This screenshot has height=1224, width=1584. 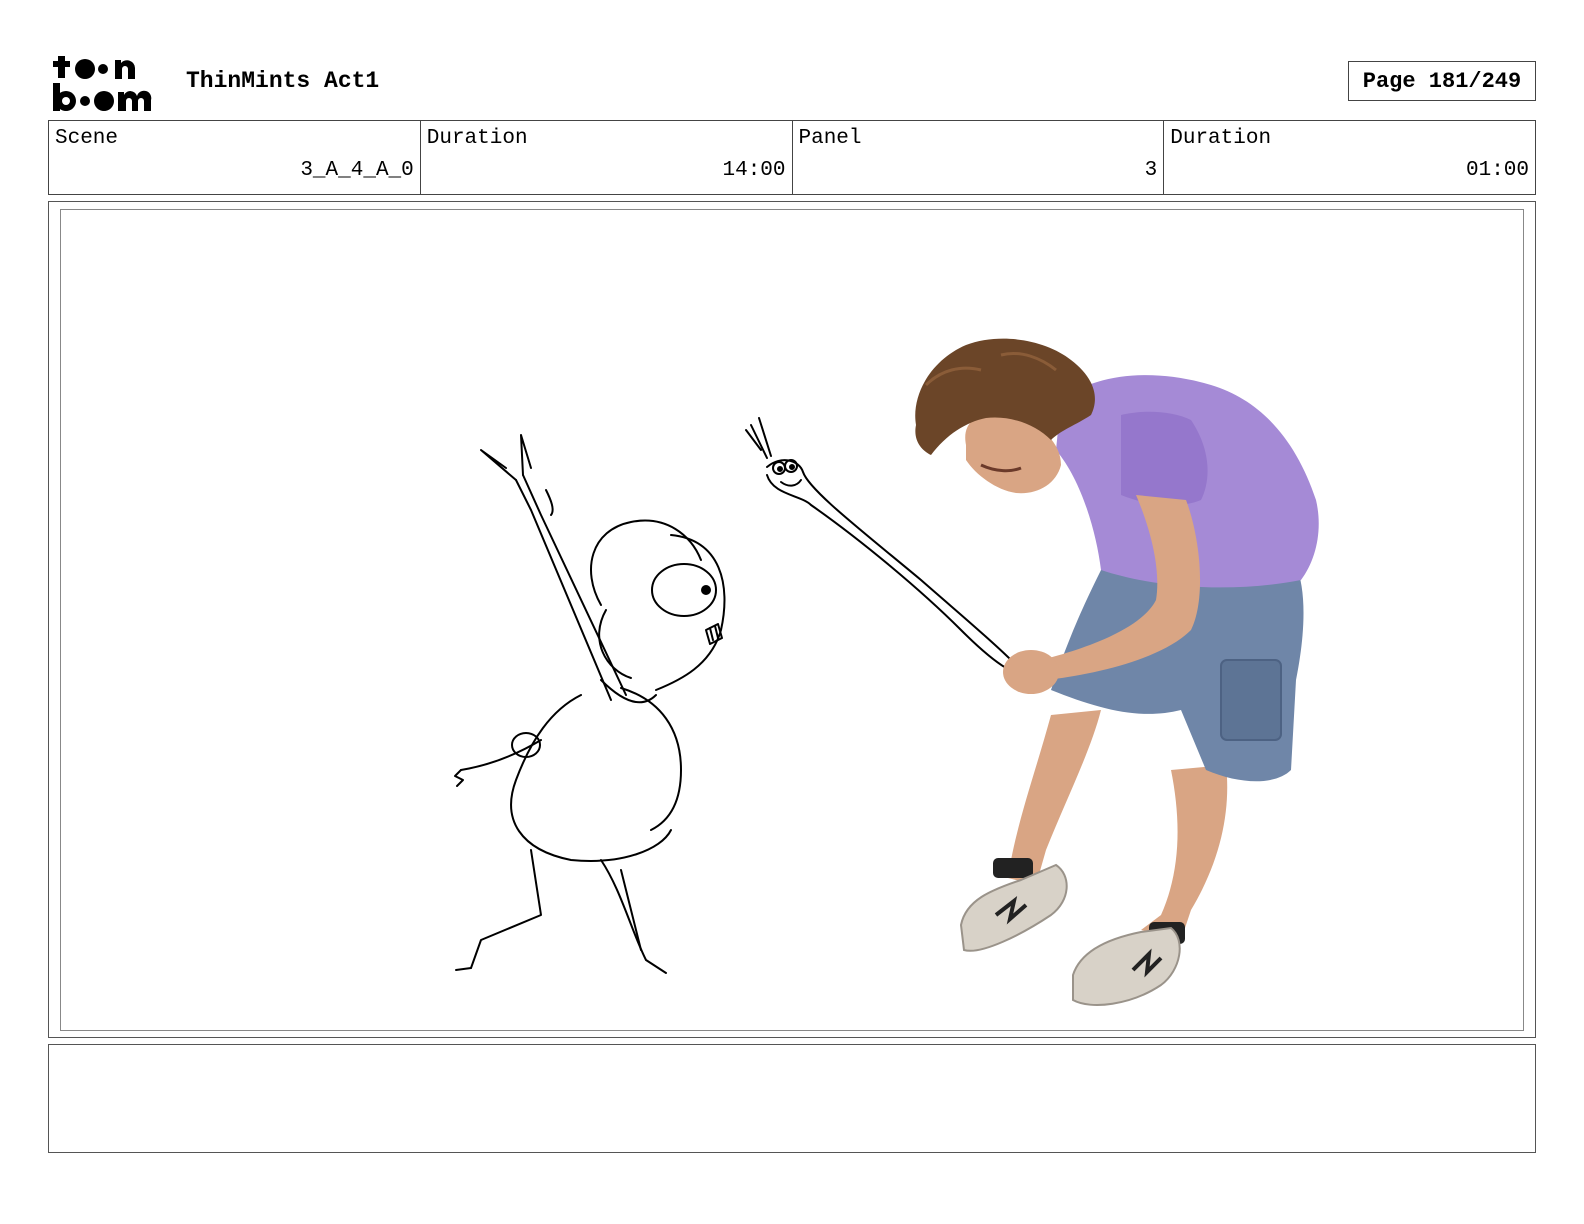 I want to click on logo-top-line, so click(x=94, y=67).